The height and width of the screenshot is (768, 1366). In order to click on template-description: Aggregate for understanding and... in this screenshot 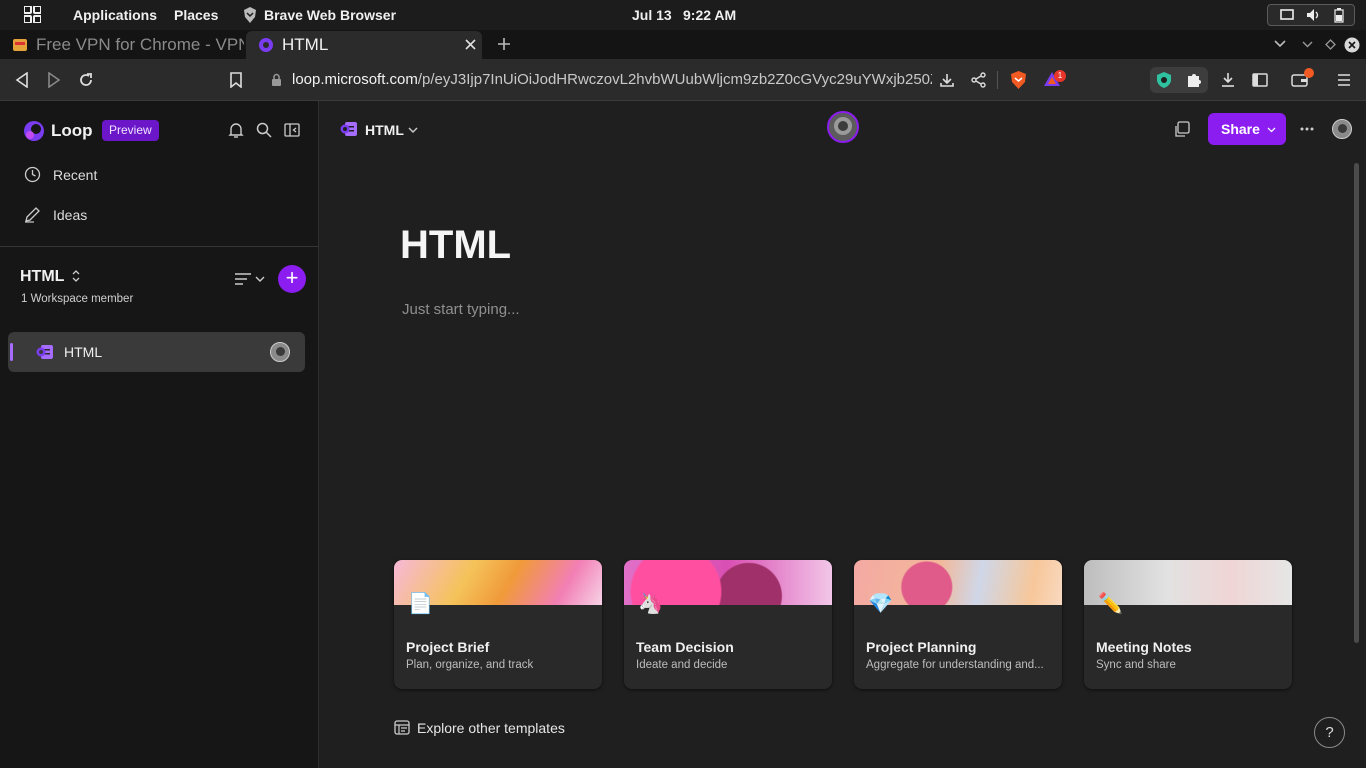, I will do `click(955, 665)`.